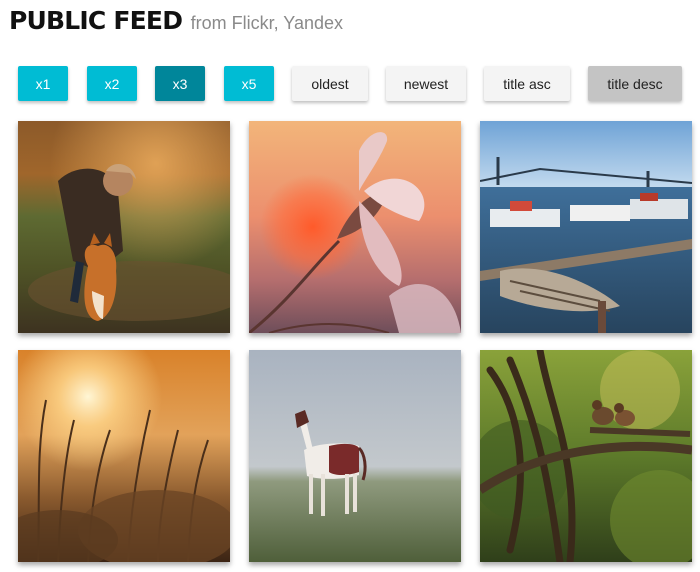 Image resolution: width=700 pixels, height=572 pixels. I want to click on photo-horse-in-fog-image, so click(355, 456).